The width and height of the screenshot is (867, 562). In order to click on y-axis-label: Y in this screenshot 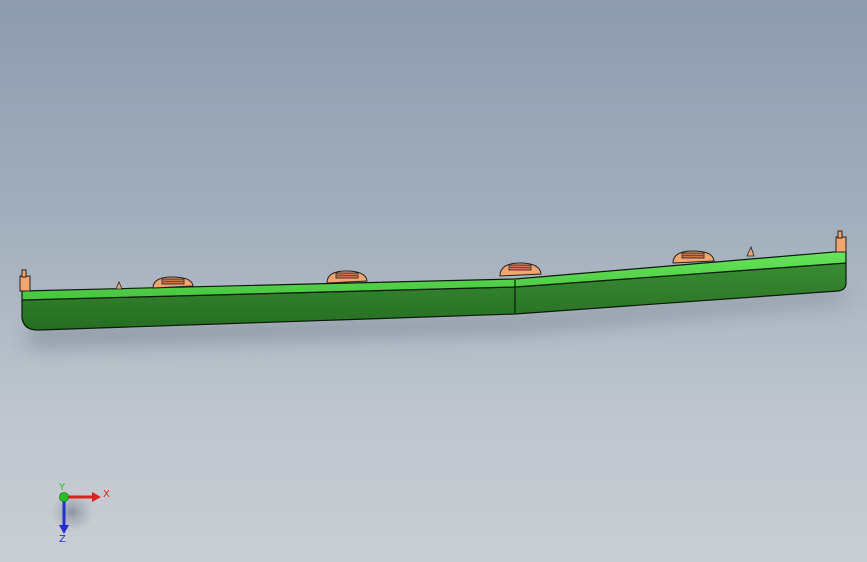, I will do `click(62, 487)`.